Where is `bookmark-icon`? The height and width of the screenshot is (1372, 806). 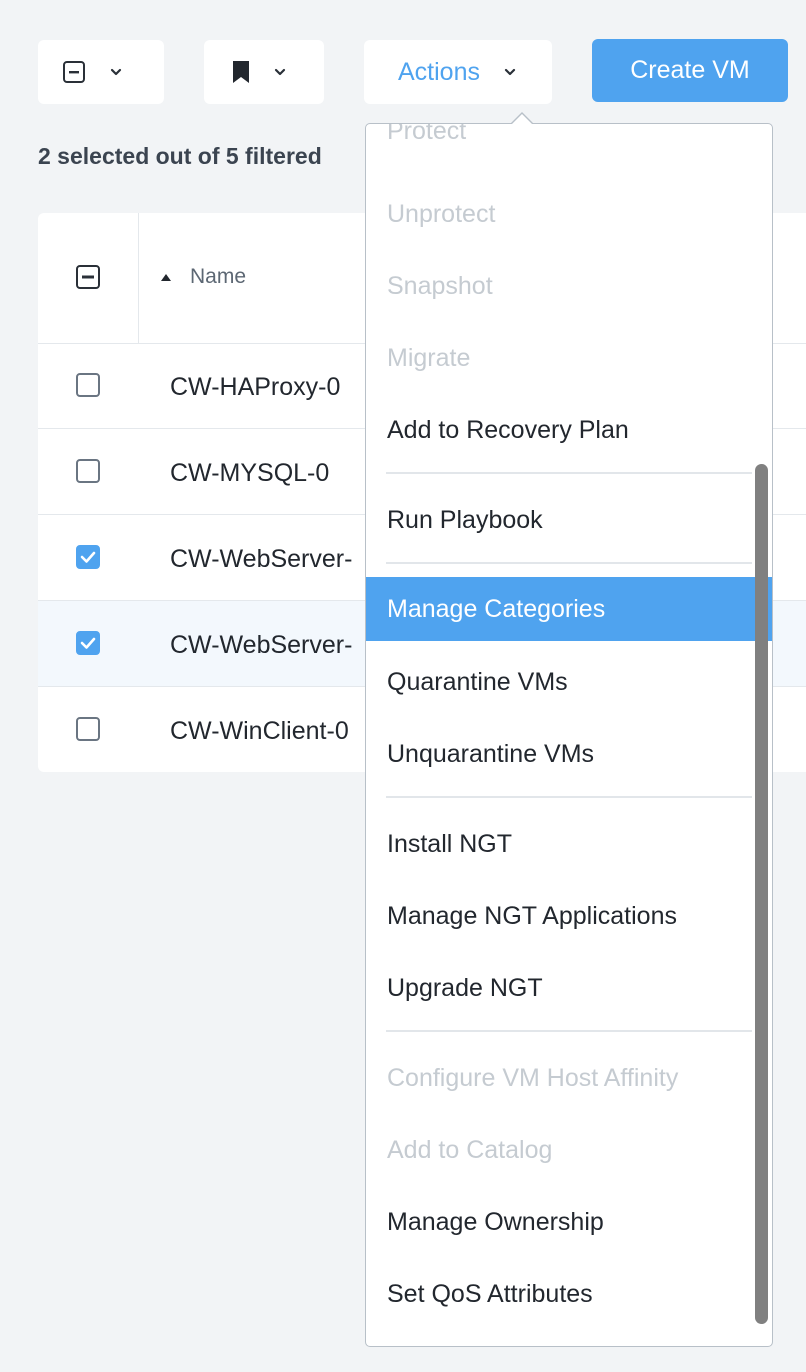 bookmark-icon is located at coordinates (241, 72).